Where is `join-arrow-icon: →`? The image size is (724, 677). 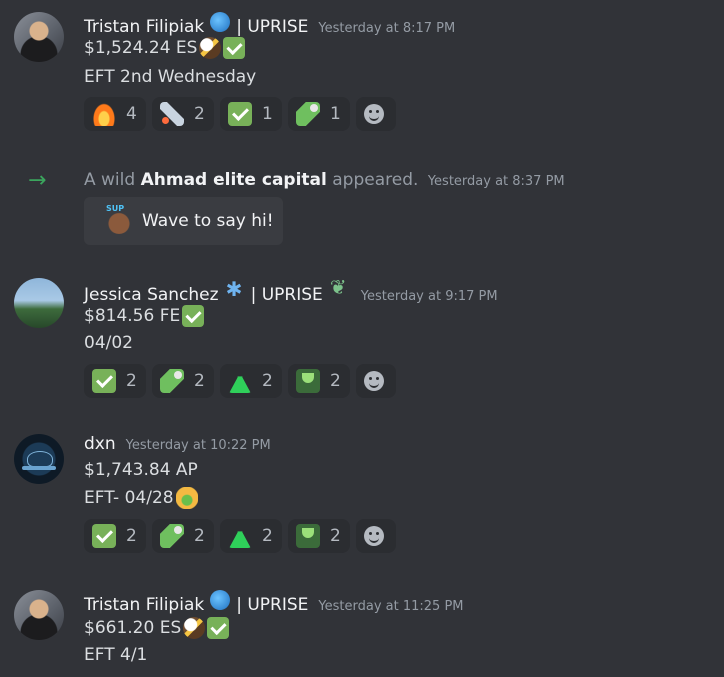 join-arrow-icon: → is located at coordinates (37, 180).